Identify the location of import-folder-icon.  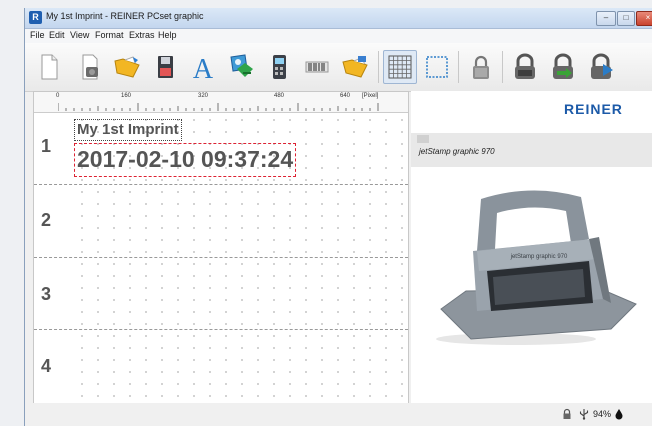
(355, 67).